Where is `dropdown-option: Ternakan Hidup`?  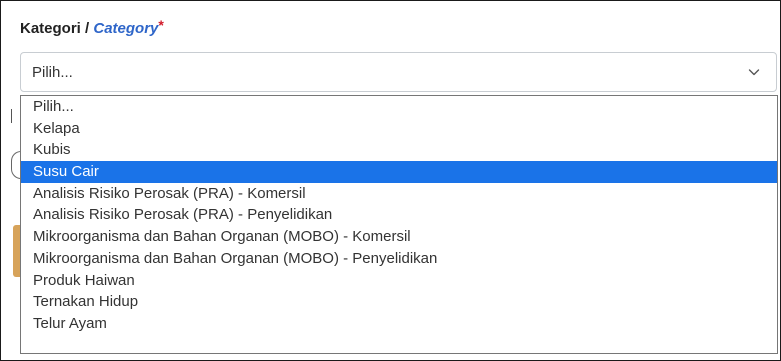
dropdown-option: Ternakan Hidup is located at coordinates (399, 302).